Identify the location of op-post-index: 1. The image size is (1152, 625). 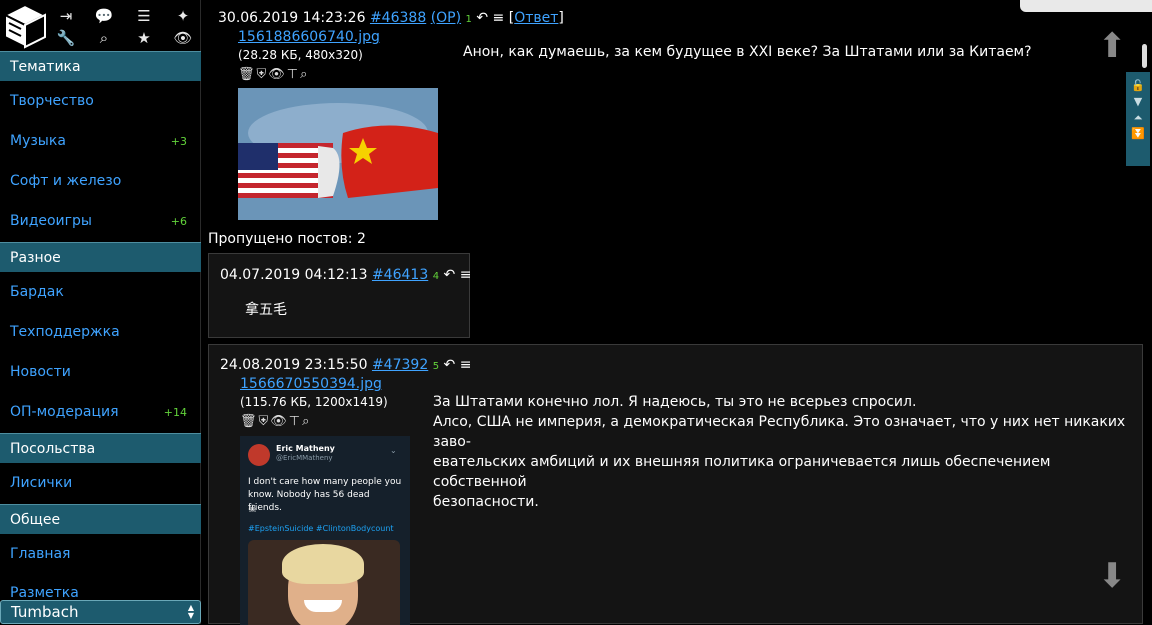
(468, 19).